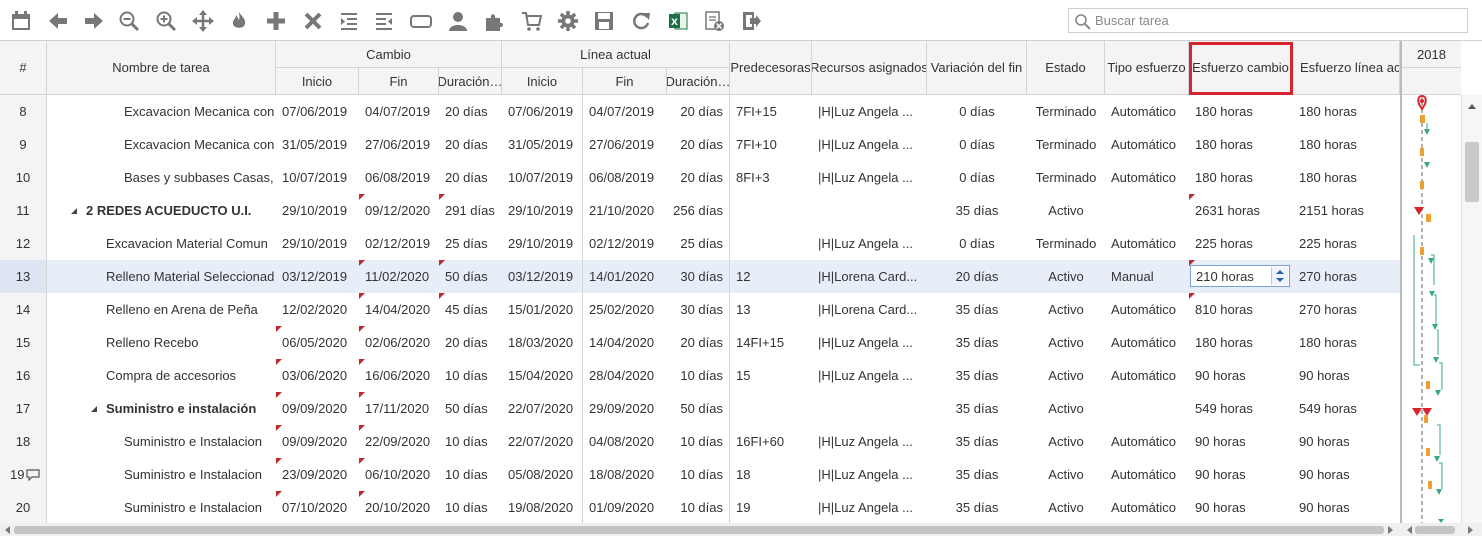  I want to click on row-number: 10, so click(23, 177).